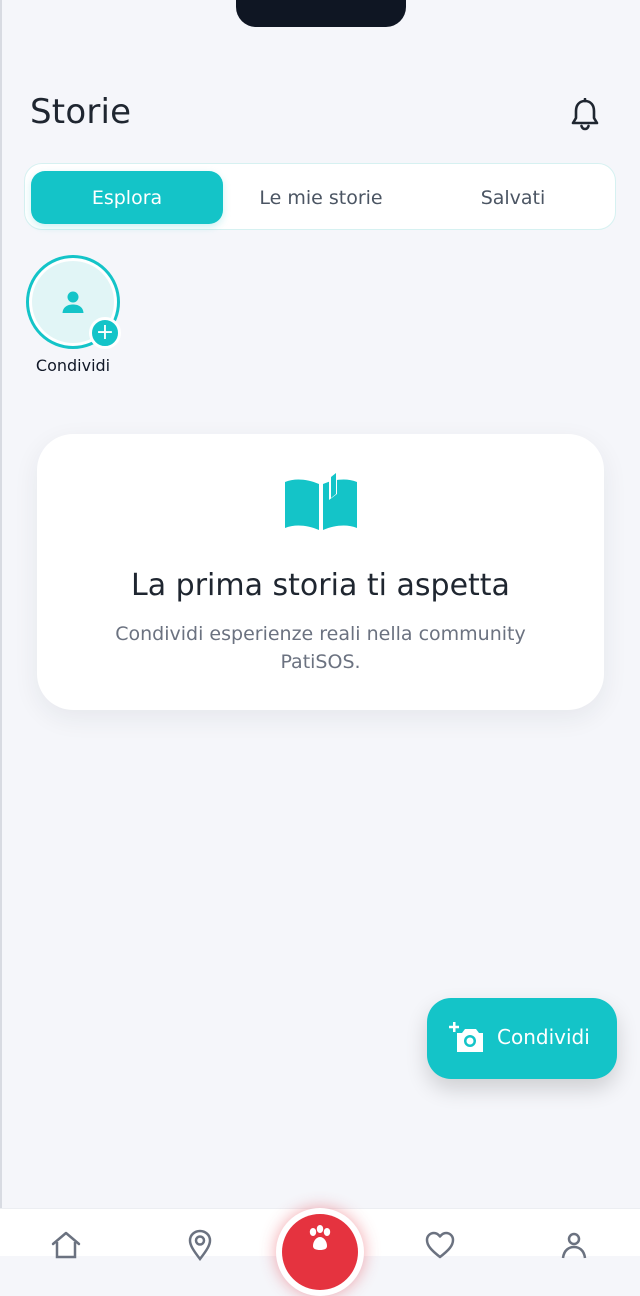 This screenshot has height=1296, width=640. I want to click on add-story-label: Condividi, so click(73, 365).